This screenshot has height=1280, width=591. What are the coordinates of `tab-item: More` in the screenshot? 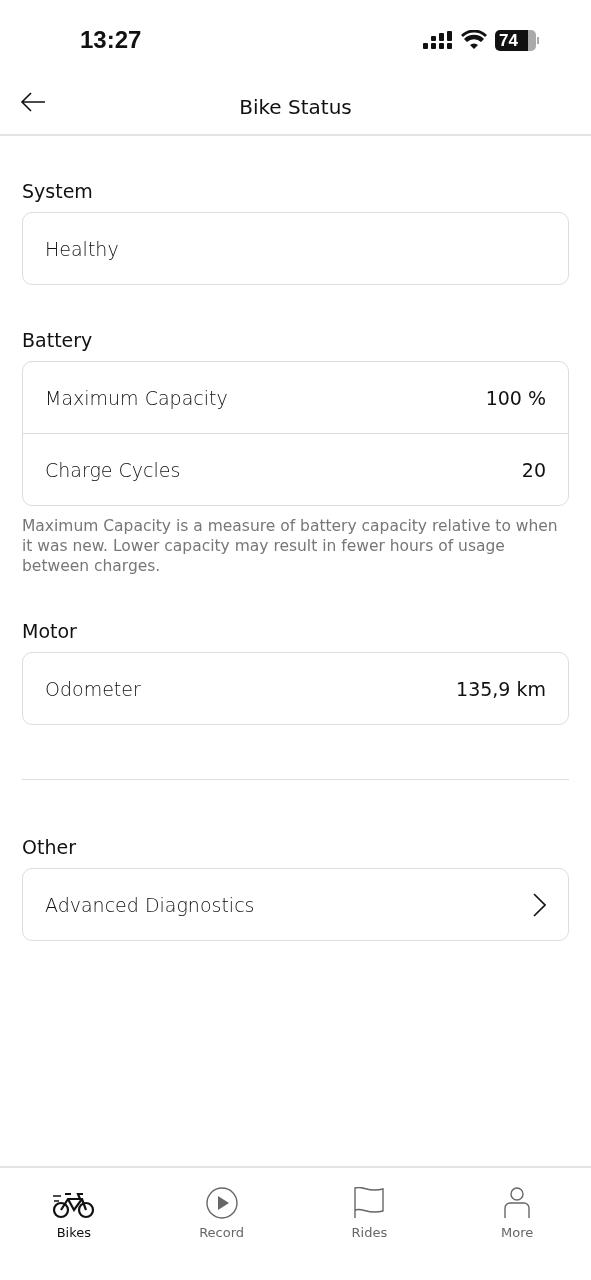 It's located at (517, 1208).